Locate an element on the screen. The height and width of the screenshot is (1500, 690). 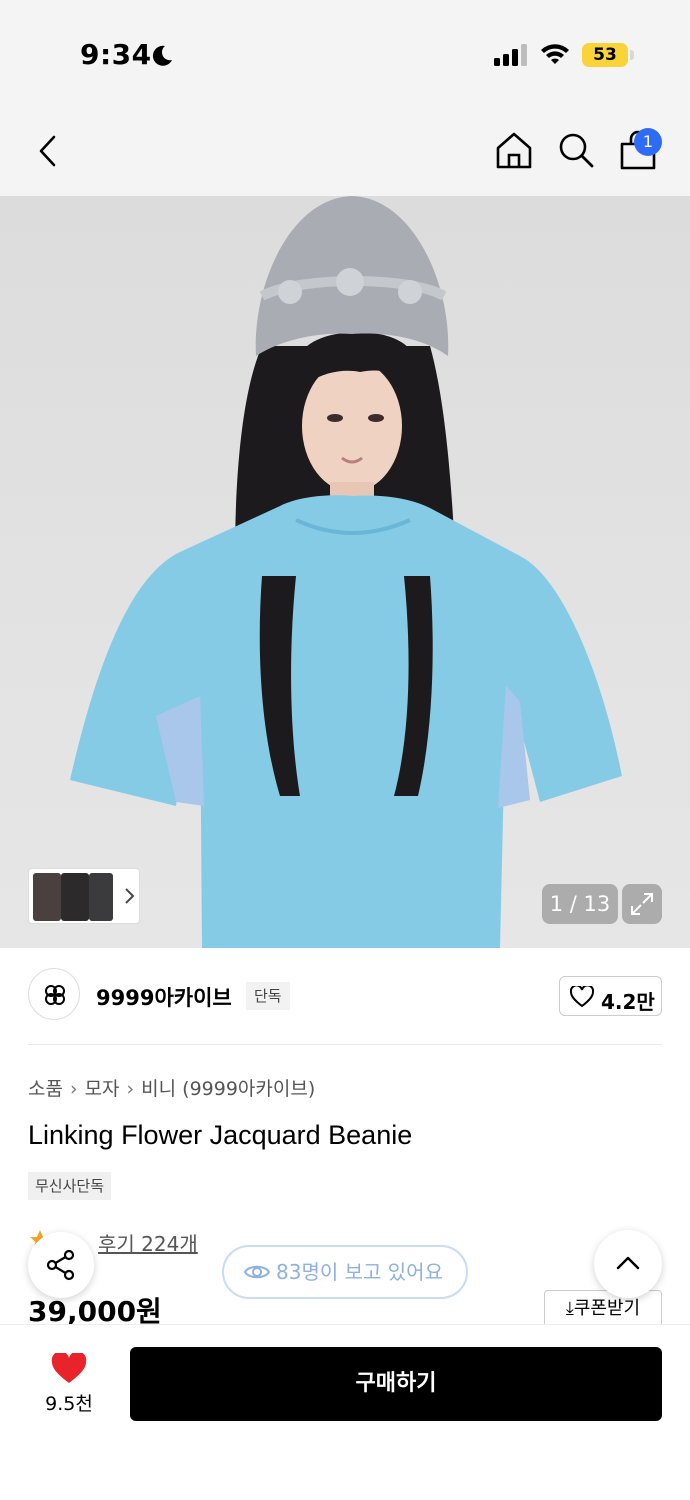
breadcrumb: 소품 › 모자 › 비니 (9999아카이브) is located at coordinates (171, 1087).